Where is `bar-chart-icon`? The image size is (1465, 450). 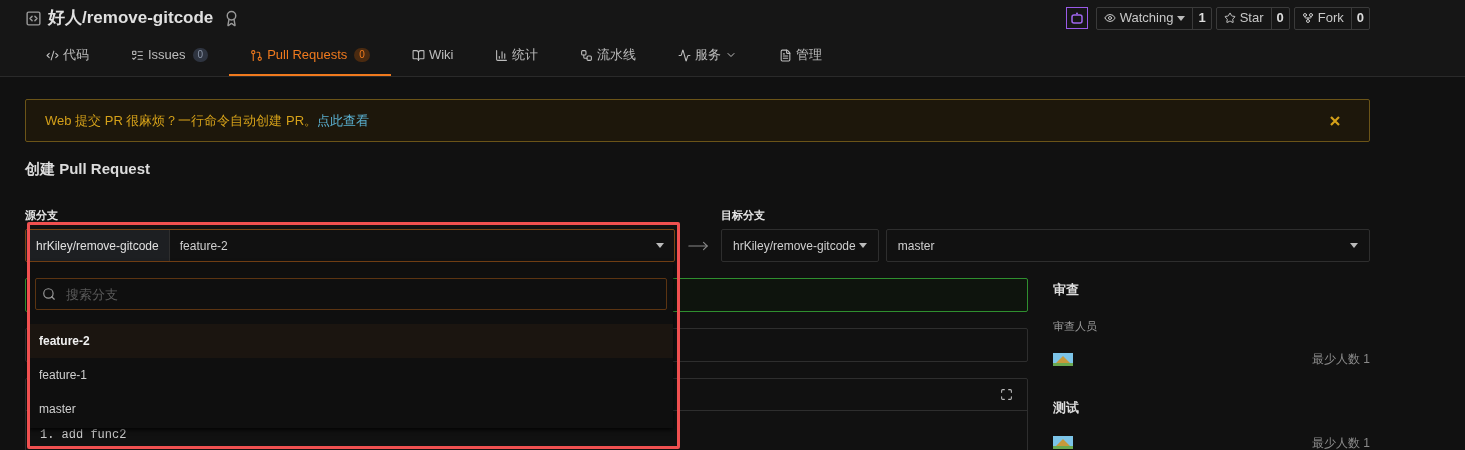
bar-chart-icon is located at coordinates (502, 55).